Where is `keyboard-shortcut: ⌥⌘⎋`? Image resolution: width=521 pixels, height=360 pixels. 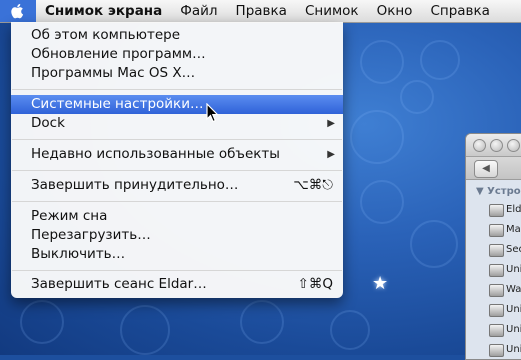
keyboard-shortcut: ⌥⌘⎋ is located at coordinates (313, 185).